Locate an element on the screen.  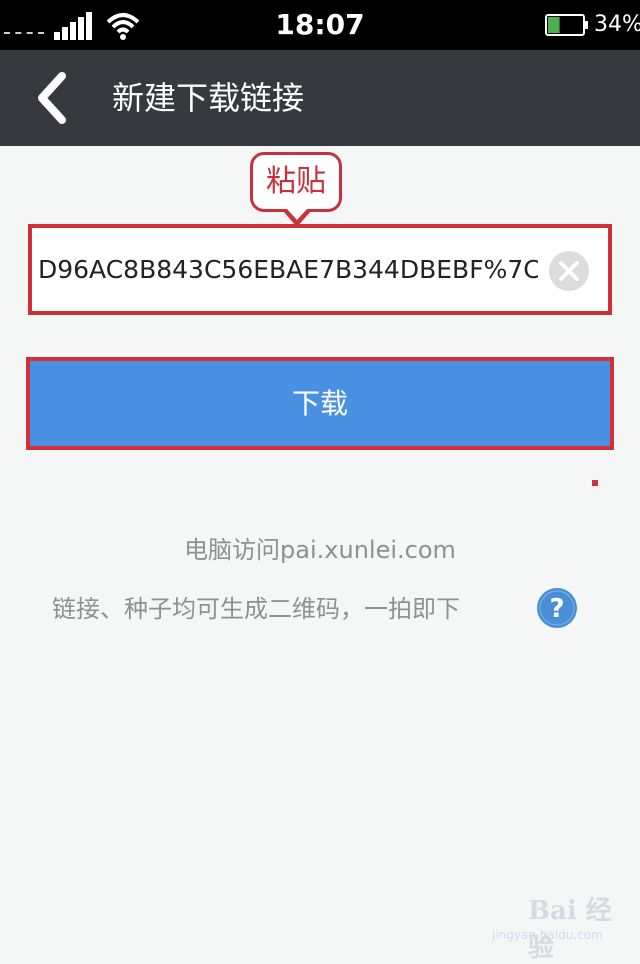
status-bar: 18:07 34% is located at coordinates (320, 25).